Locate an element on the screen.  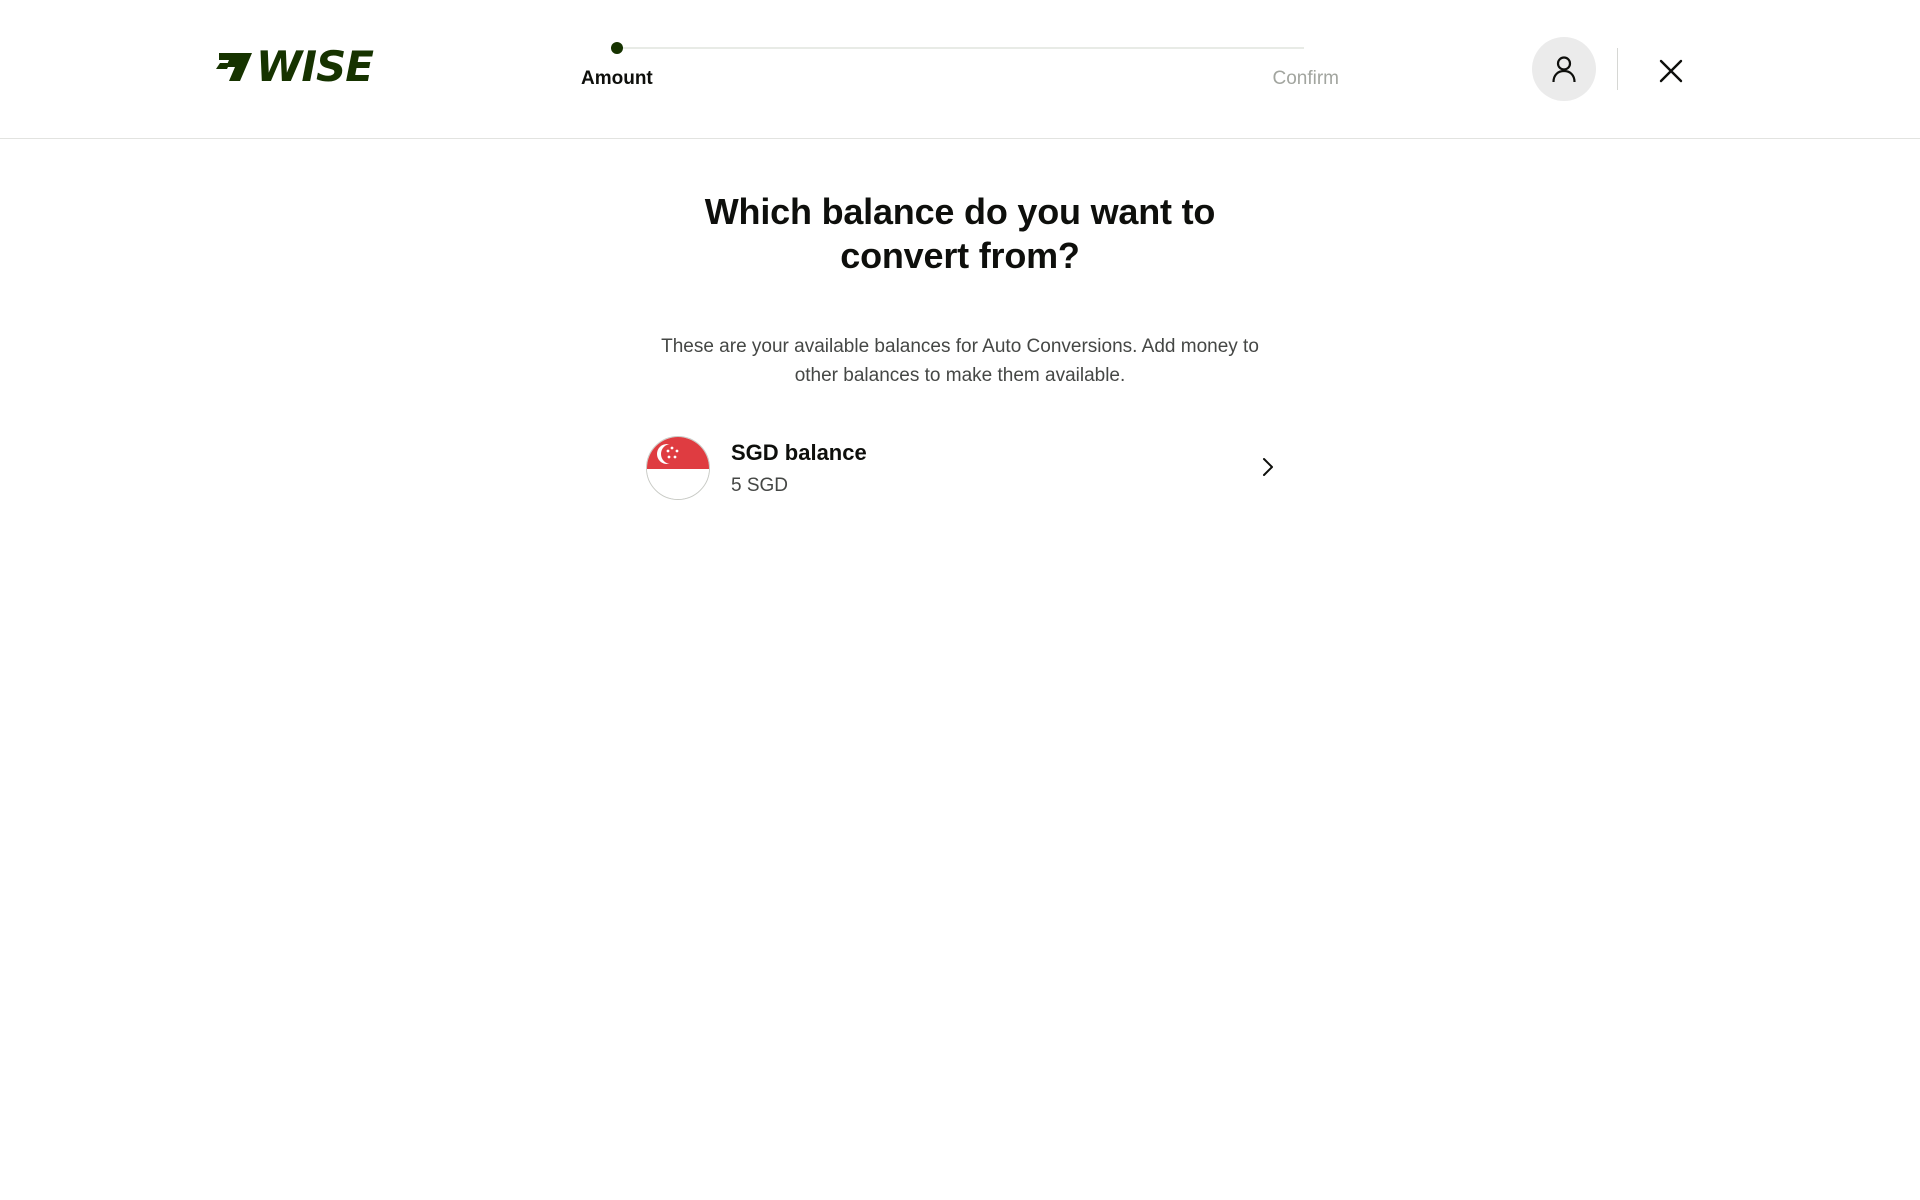
header-divider is located at coordinates (1617, 69).